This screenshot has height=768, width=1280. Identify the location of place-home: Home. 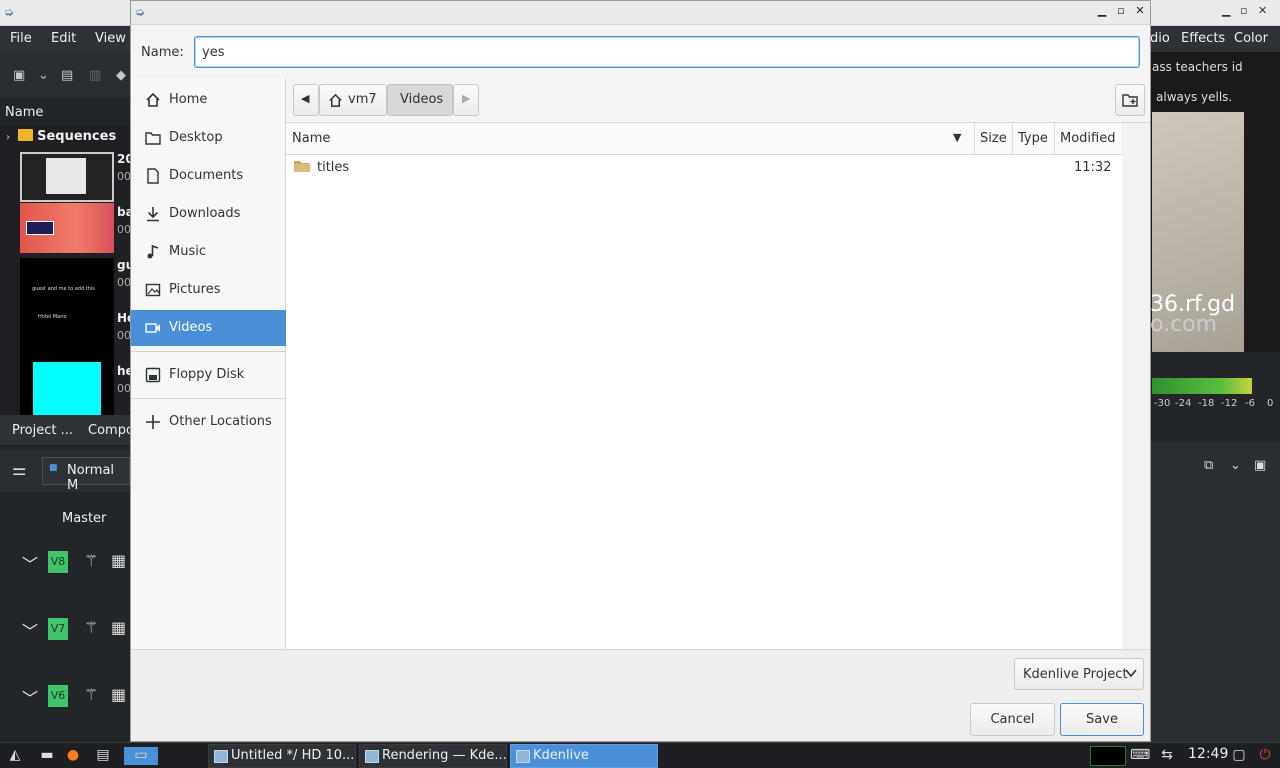
(208, 100).